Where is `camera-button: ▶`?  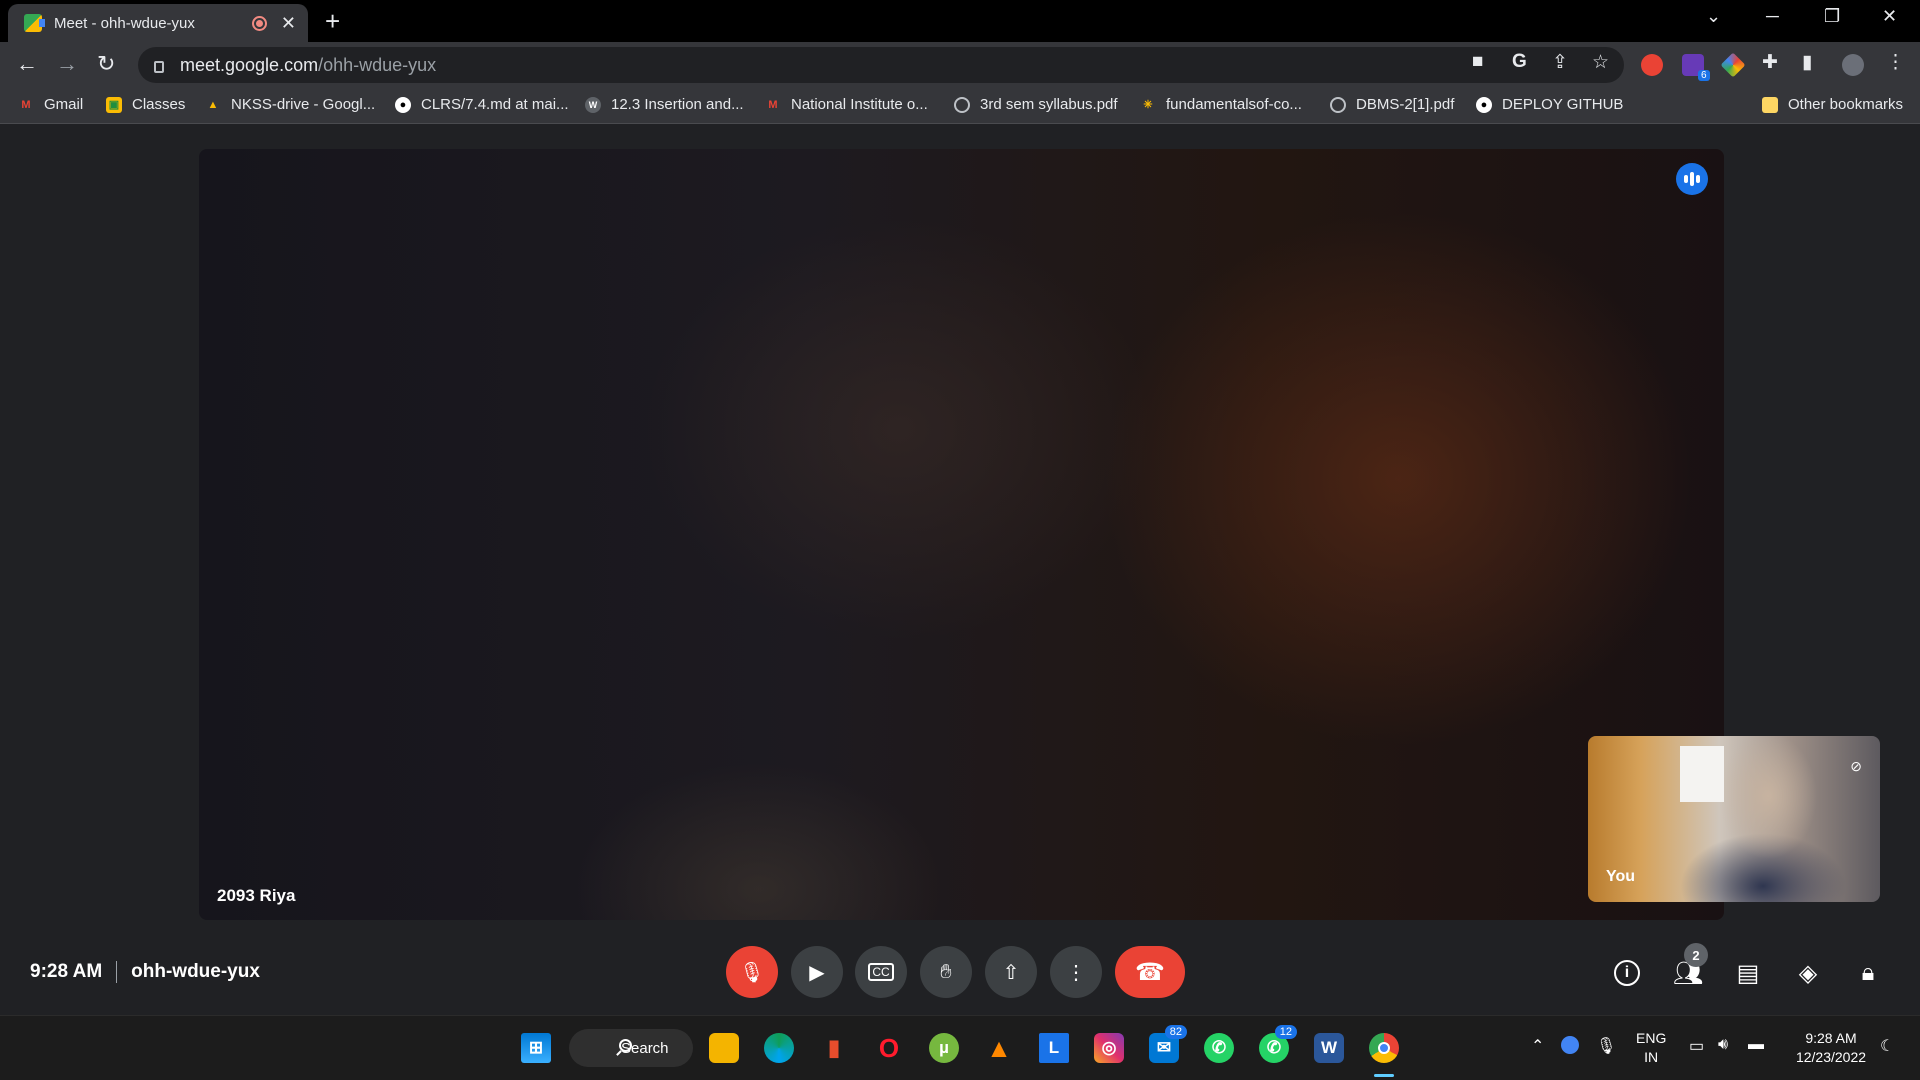
camera-button: ▶ is located at coordinates (817, 972).